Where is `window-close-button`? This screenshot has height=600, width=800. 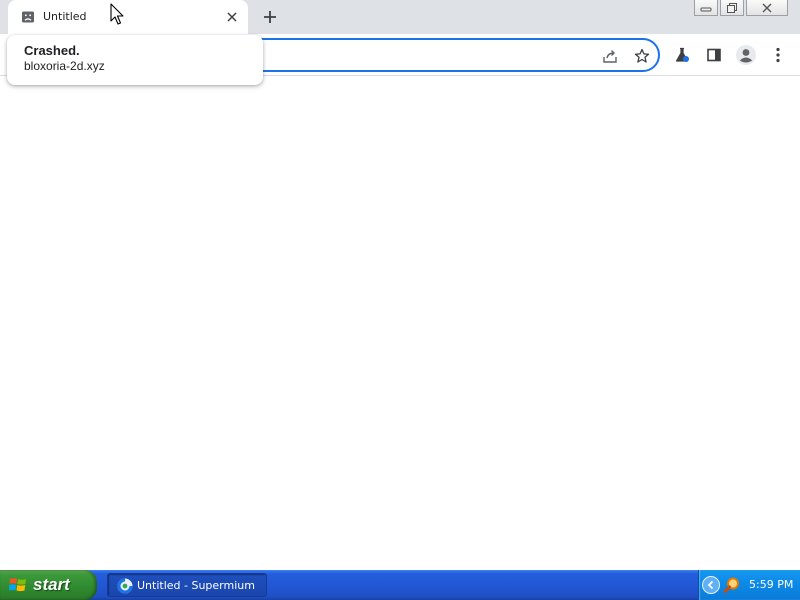 window-close-button is located at coordinates (767, 8).